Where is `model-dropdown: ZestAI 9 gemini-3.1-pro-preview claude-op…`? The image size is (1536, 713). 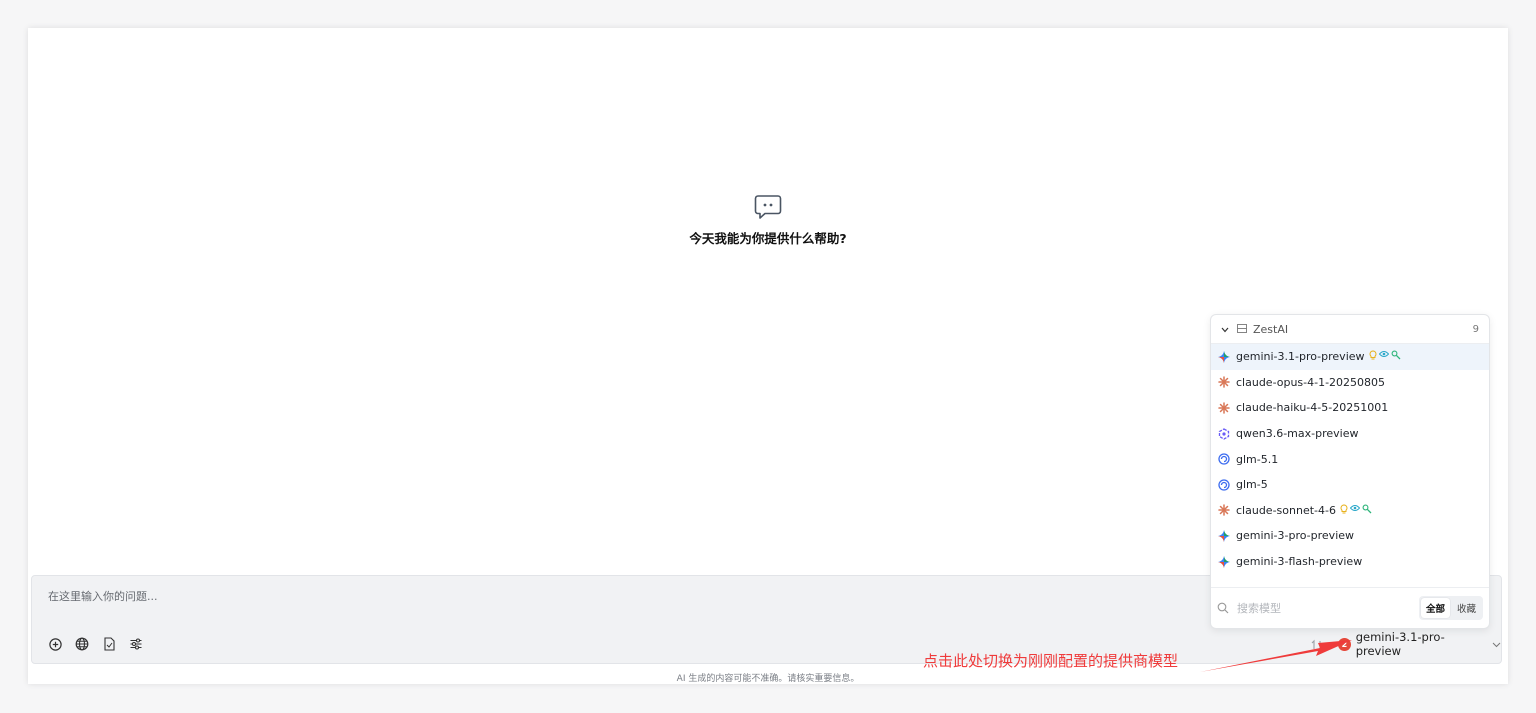
model-dropdown: ZestAI 9 gemini-3.1-pro-preview claude-op… is located at coordinates (1350, 471).